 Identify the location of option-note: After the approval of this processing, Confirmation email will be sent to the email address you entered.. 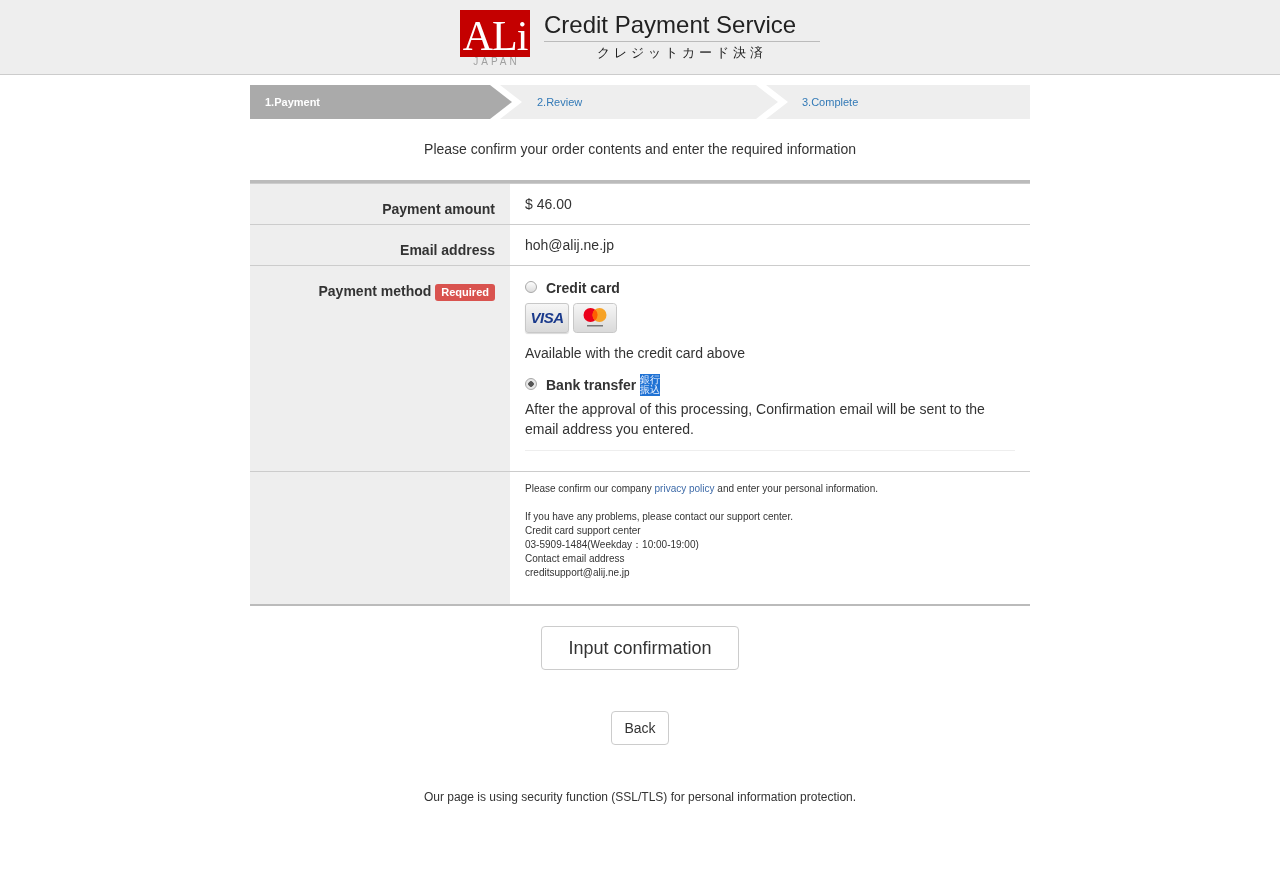
(755, 419).